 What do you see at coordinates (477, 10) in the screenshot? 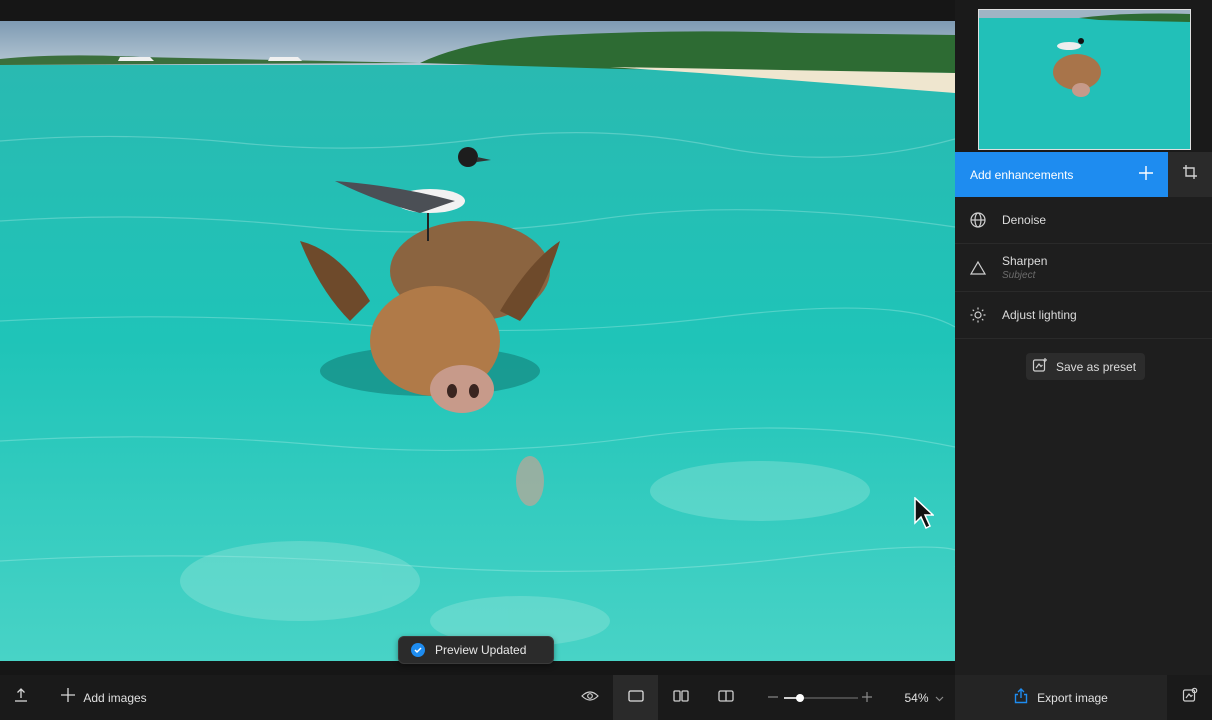
I see `top-strip` at bounding box center [477, 10].